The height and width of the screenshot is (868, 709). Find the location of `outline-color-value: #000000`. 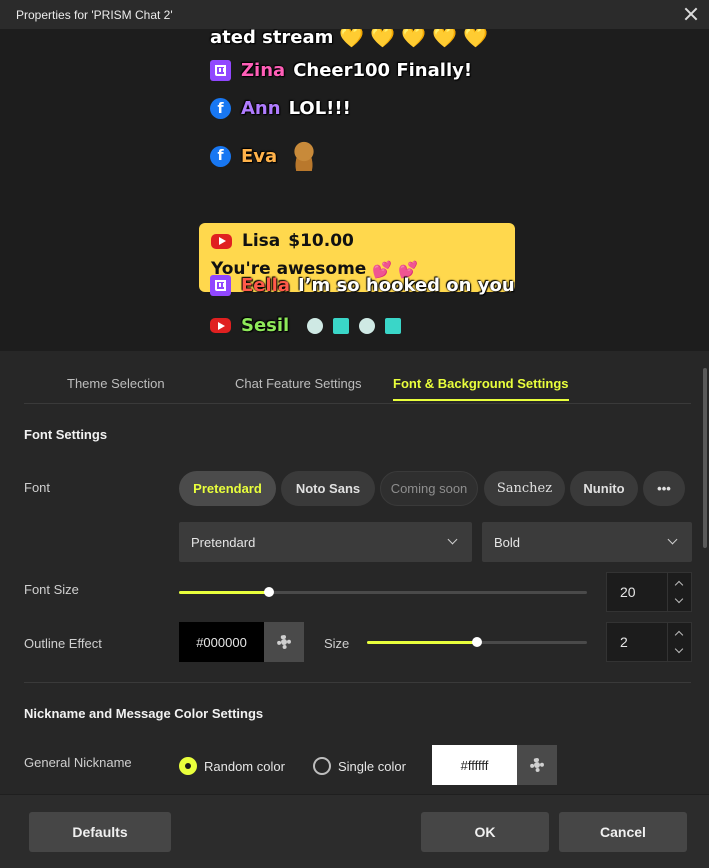

outline-color-value: #000000 is located at coordinates (221, 642).